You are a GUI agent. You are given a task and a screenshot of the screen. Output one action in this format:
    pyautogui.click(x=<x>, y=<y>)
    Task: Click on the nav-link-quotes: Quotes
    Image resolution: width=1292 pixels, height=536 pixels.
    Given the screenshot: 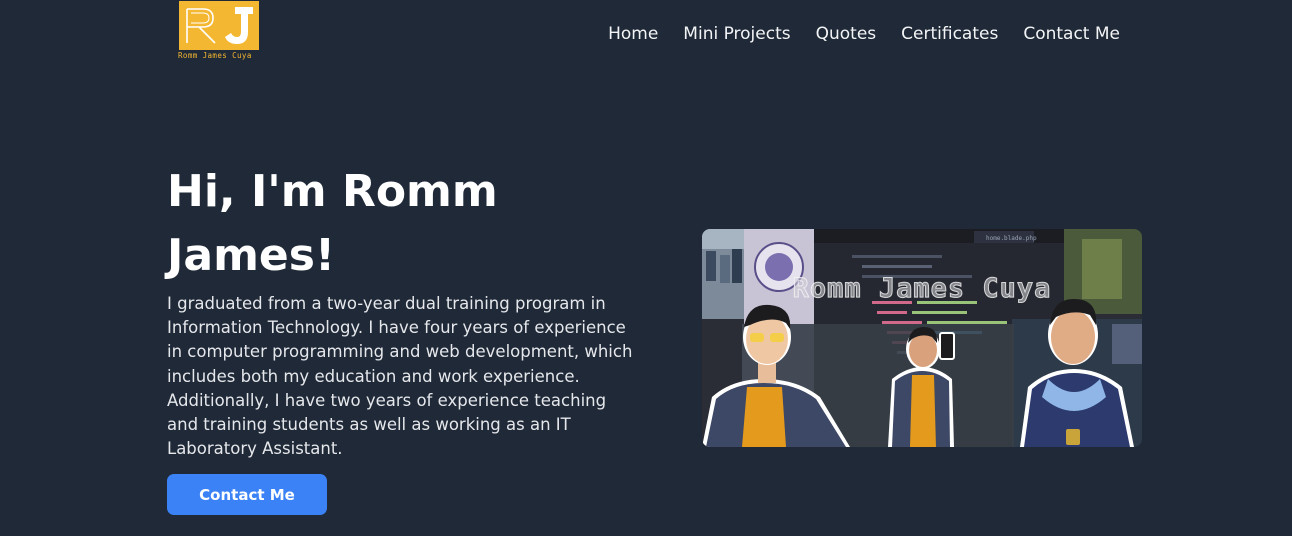 What is the action you would take?
    pyautogui.click(x=846, y=34)
    